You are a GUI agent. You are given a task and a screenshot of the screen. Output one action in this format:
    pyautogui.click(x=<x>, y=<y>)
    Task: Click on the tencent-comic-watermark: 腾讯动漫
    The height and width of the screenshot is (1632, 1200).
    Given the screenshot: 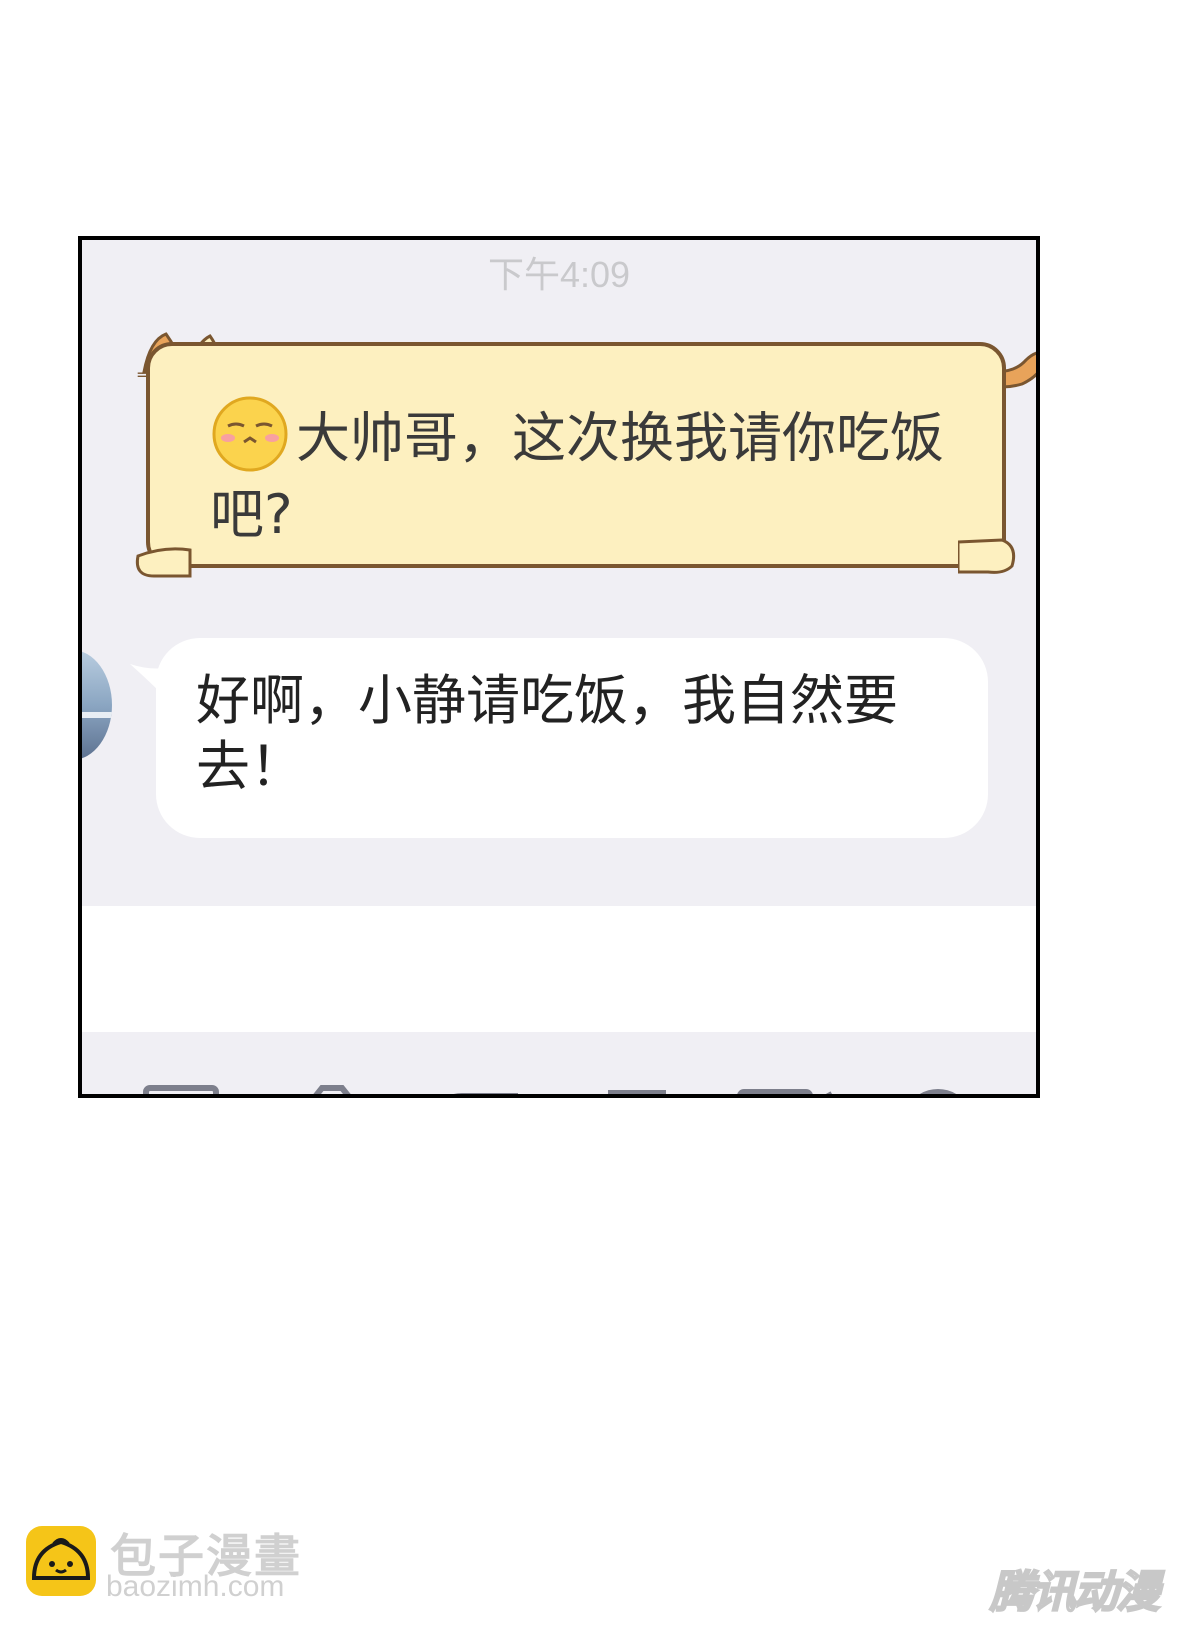 What is the action you would take?
    pyautogui.click(x=1075, y=1592)
    